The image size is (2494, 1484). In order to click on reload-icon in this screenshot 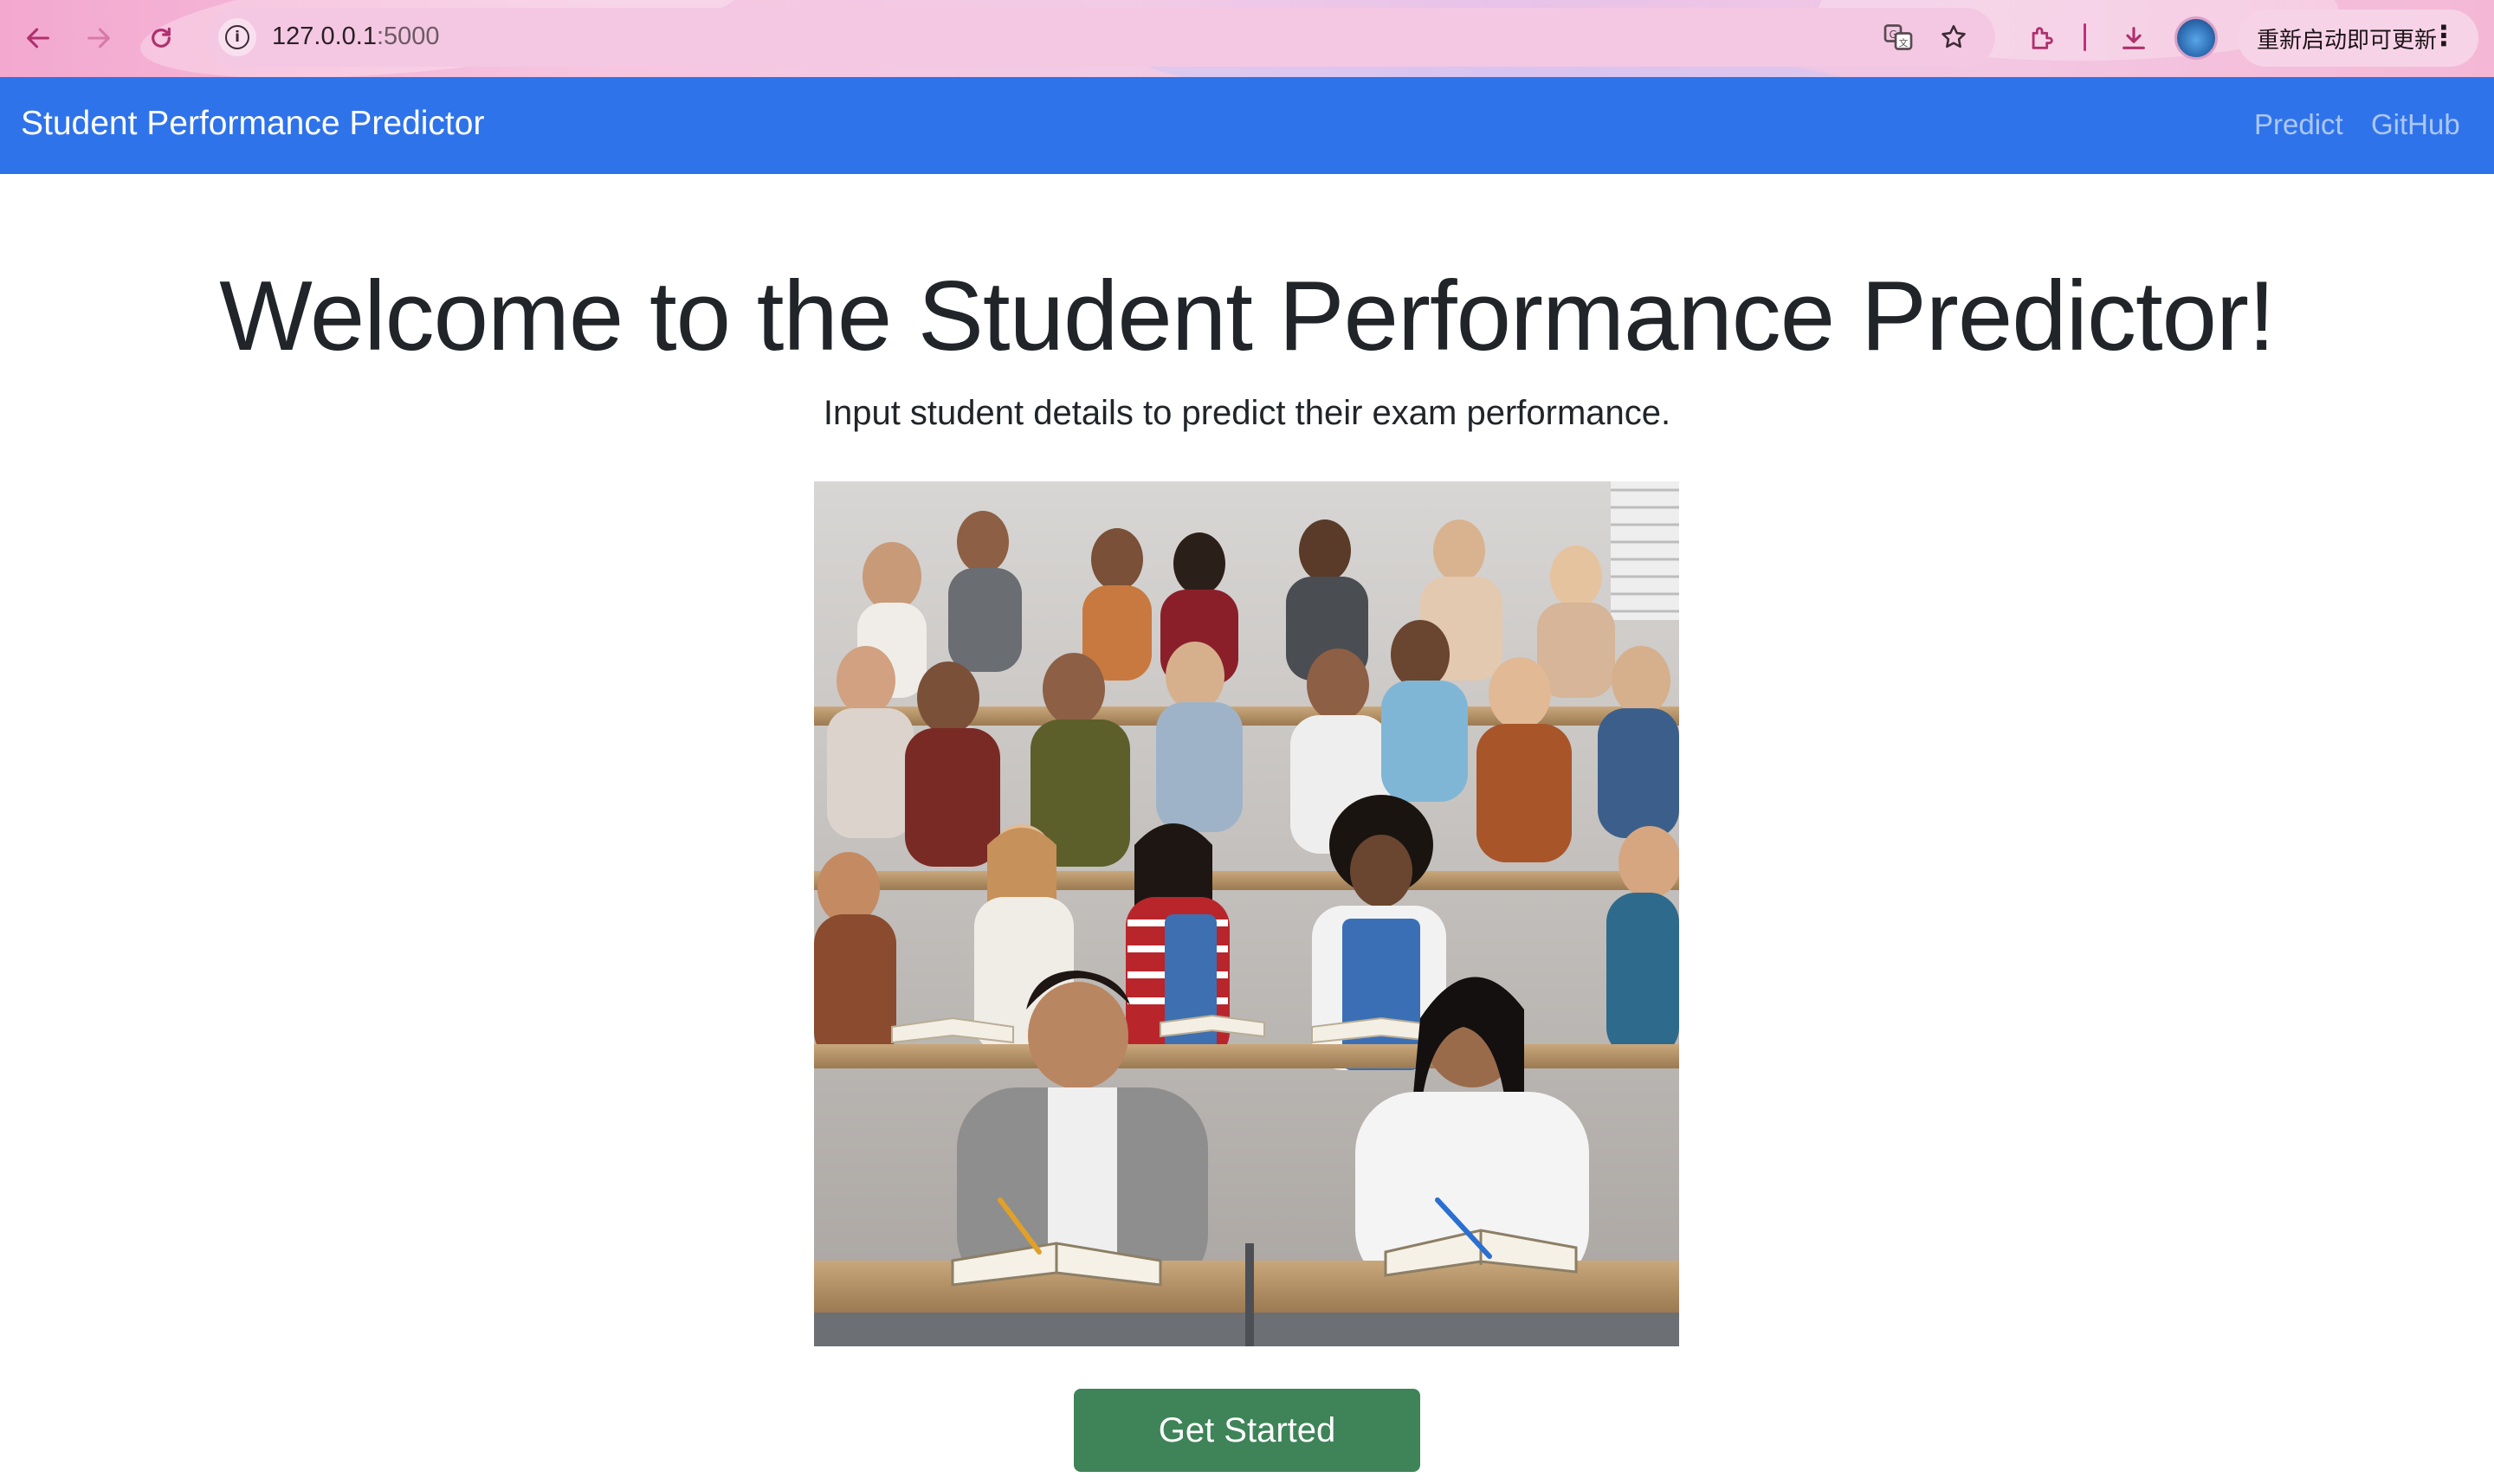, I will do `click(161, 38)`.